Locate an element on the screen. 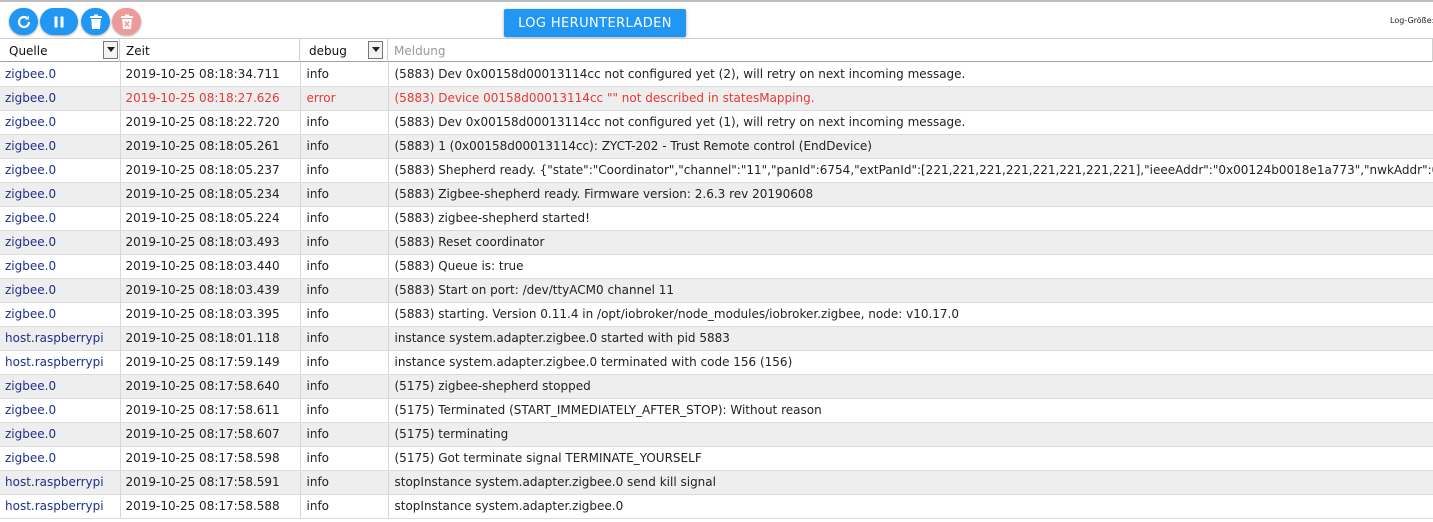 This screenshot has width=1433, height=522. refresh-button is located at coordinates (23, 21).